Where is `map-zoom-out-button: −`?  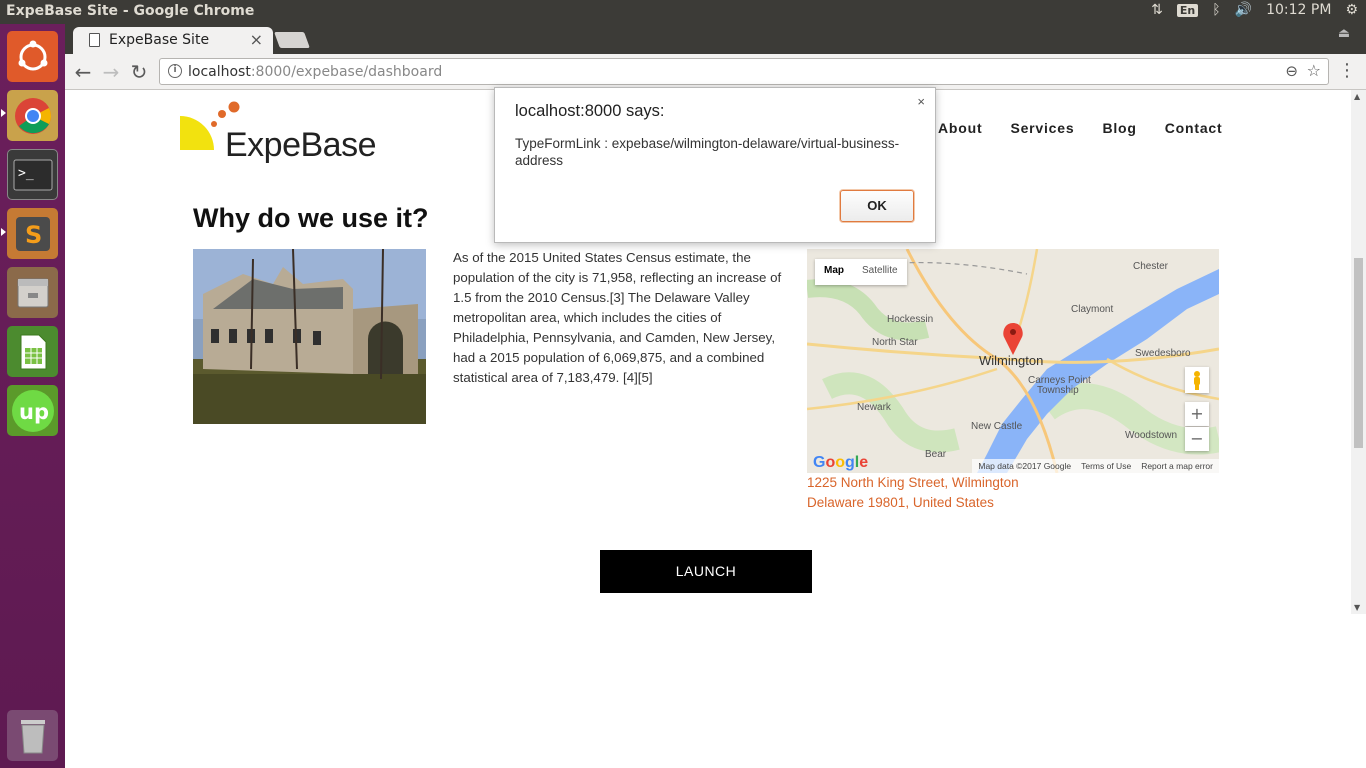 map-zoom-out-button: − is located at coordinates (1197, 439).